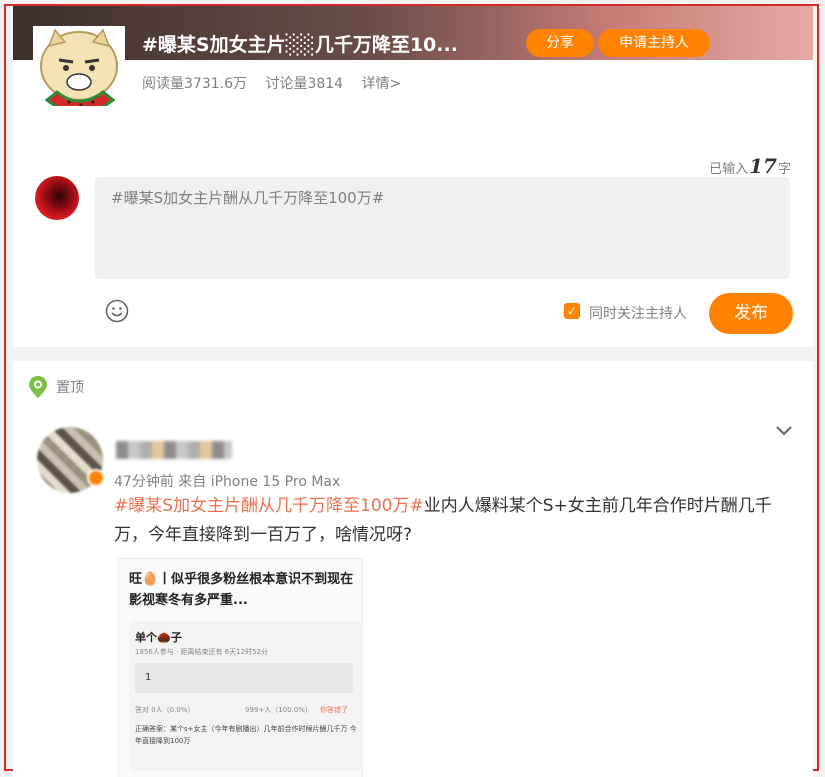 The image size is (825, 777). I want to click on emoji-icon, so click(117, 311).